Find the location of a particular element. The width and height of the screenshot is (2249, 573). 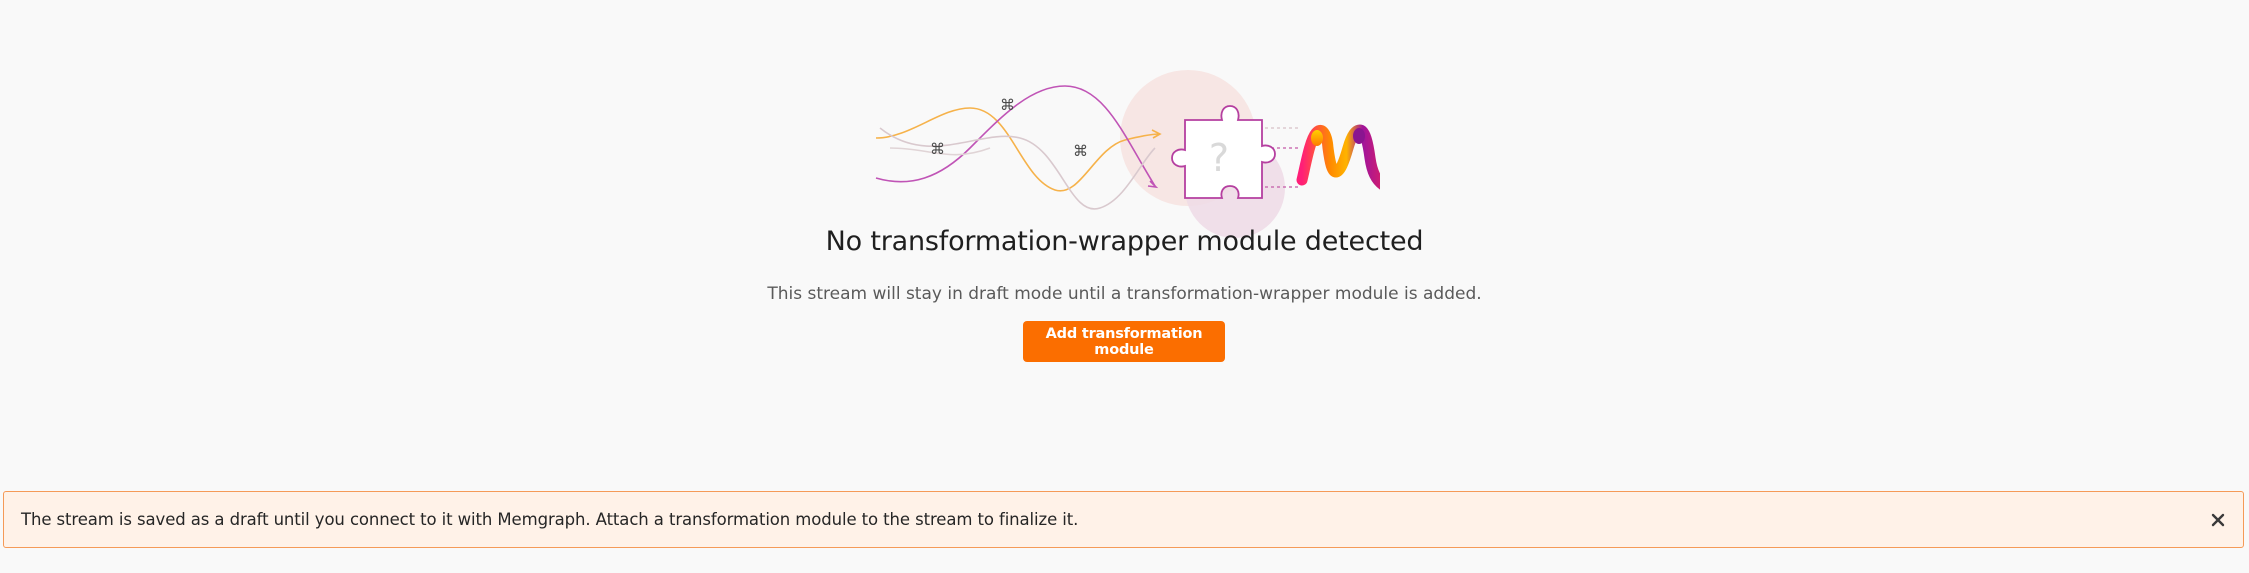

flow-lines-icon is located at coordinates (1018, 147).